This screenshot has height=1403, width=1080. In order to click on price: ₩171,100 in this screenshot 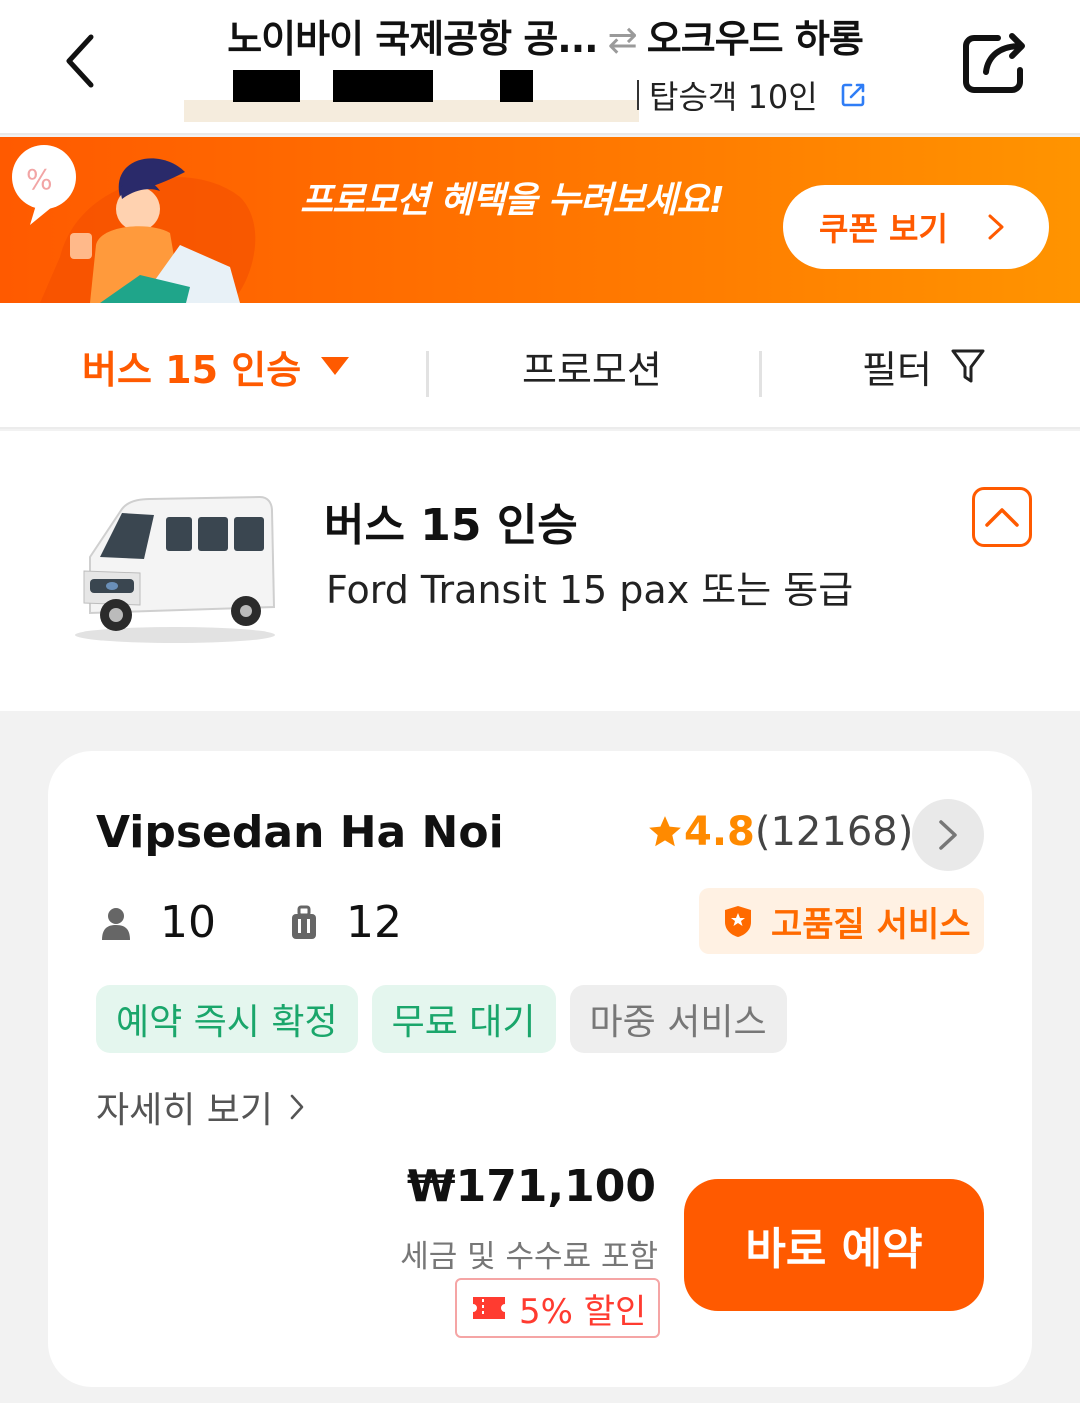, I will do `click(531, 1186)`.